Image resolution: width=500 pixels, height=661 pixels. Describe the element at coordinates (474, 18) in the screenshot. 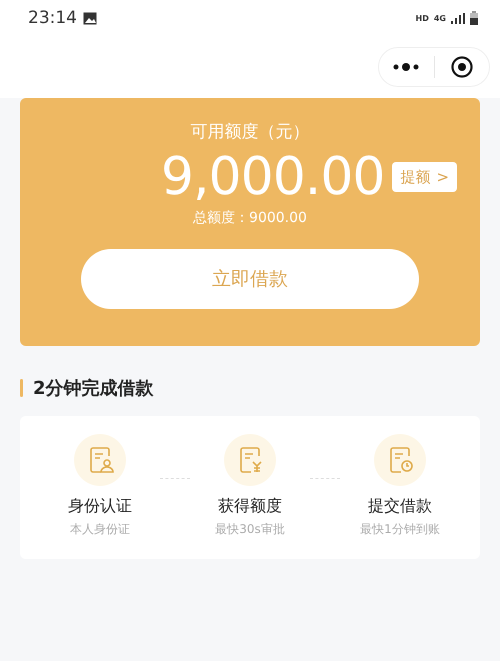

I see `battery-icon` at that location.